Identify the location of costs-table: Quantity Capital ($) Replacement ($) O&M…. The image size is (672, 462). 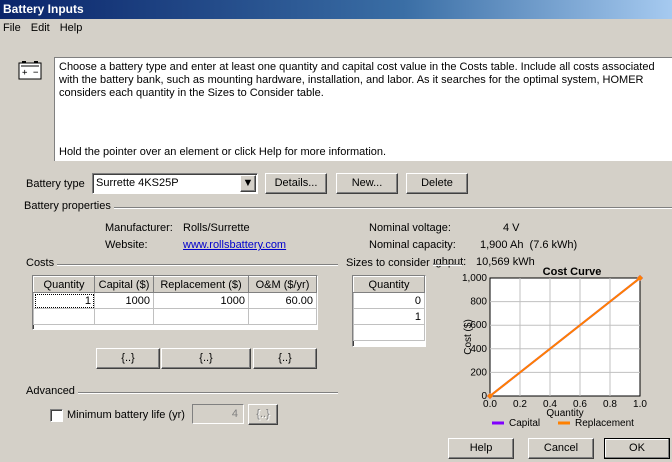
(175, 302).